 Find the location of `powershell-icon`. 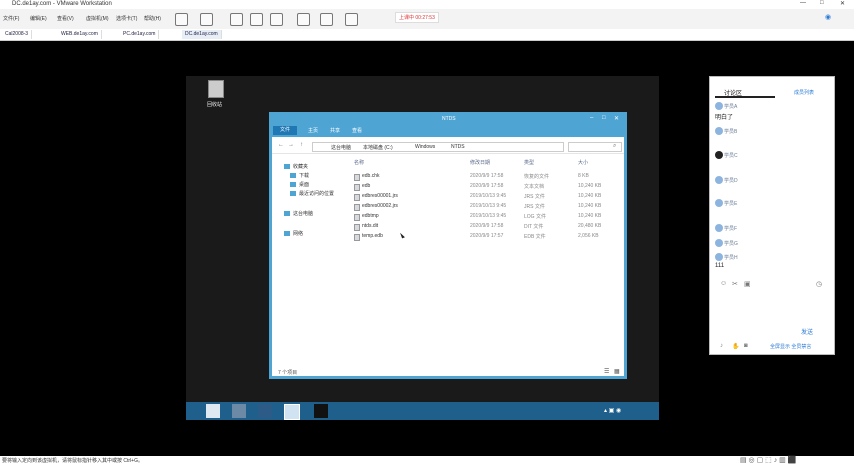

powershell-icon is located at coordinates (265, 411).